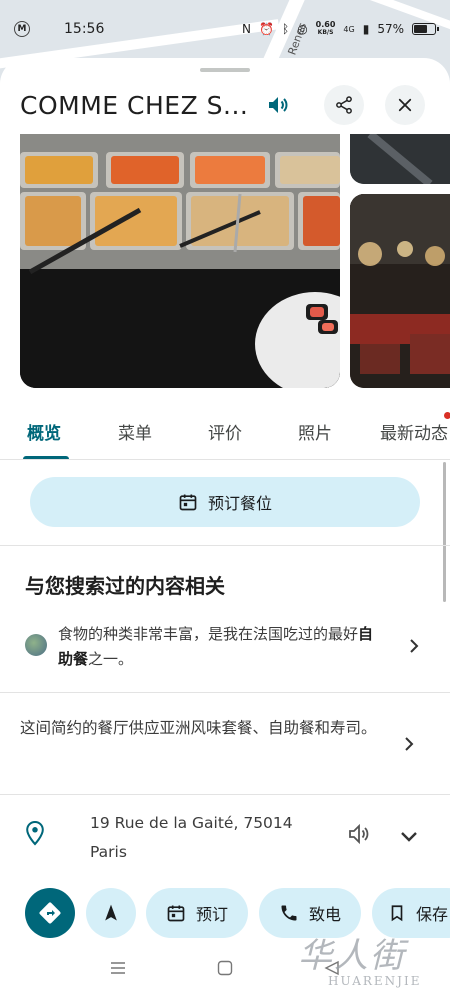  I want to click on watermark: 华人街 HUARENJIE, so click(373, 963).